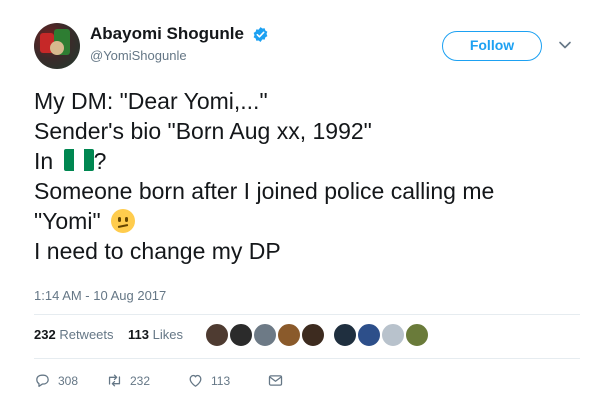 The image size is (600, 404). What do you see at coordinates (167, 334) in the screenshot?
I see `likes-label: Likes` at bounding box center [167, 334].